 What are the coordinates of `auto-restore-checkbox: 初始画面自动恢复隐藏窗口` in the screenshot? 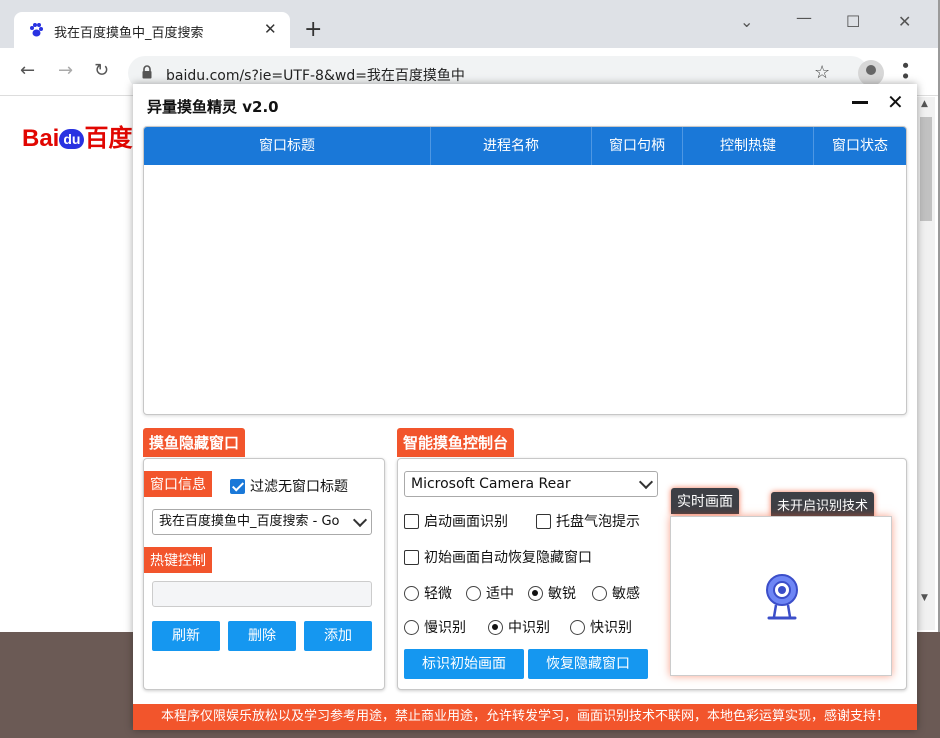 It's located at (498, 557).